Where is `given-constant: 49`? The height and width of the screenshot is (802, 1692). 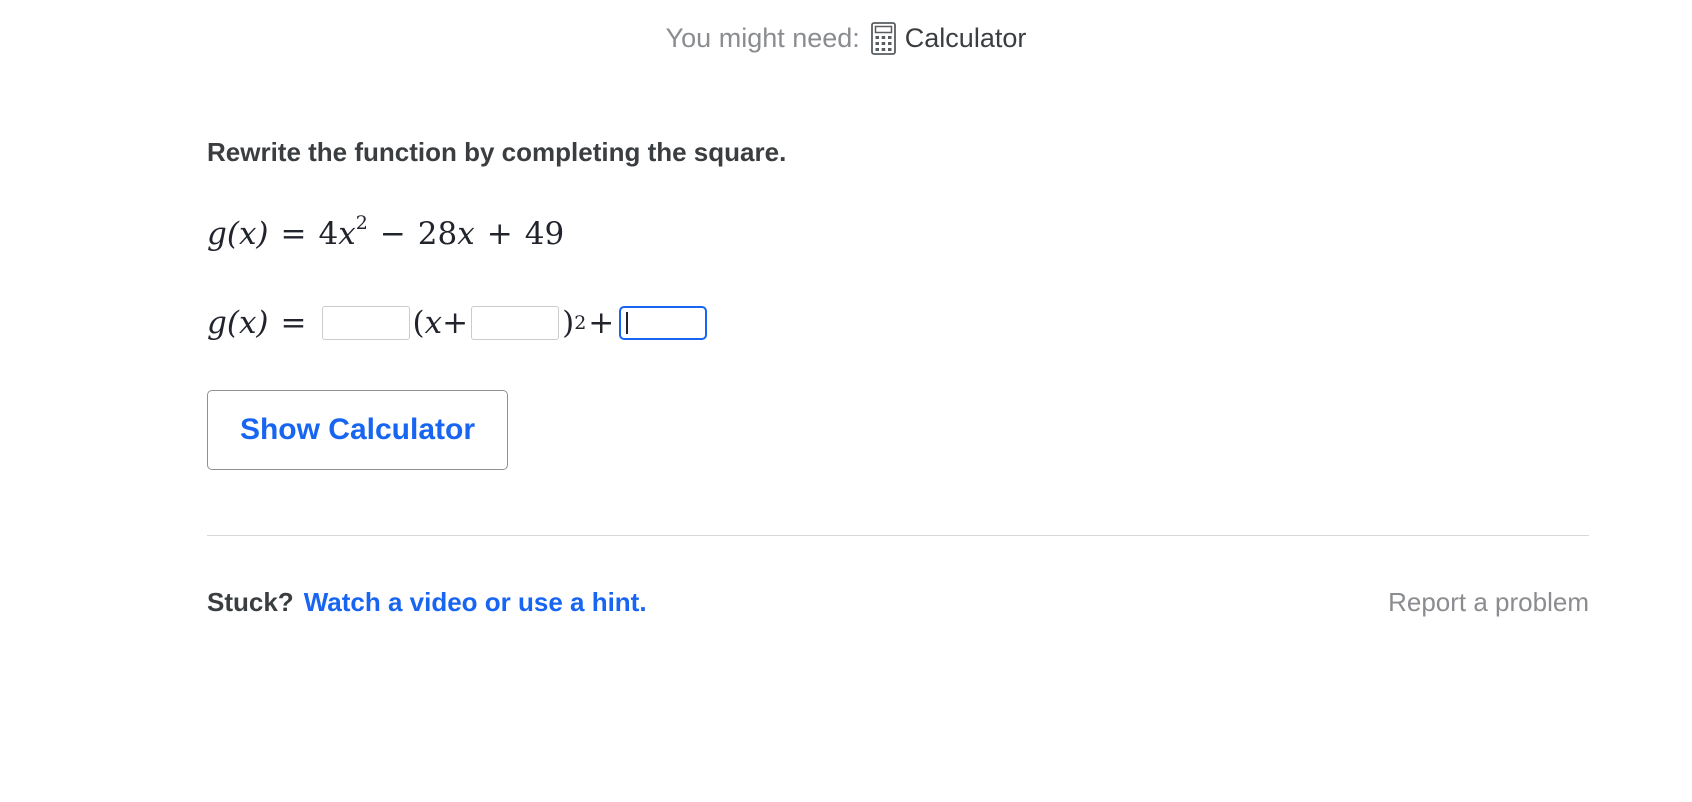 given-constant: 49 is located at coordinates (544, 234).